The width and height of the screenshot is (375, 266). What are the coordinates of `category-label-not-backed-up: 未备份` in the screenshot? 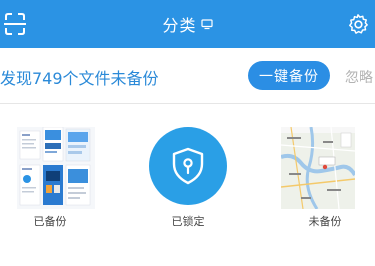 It's located at (325, 221).